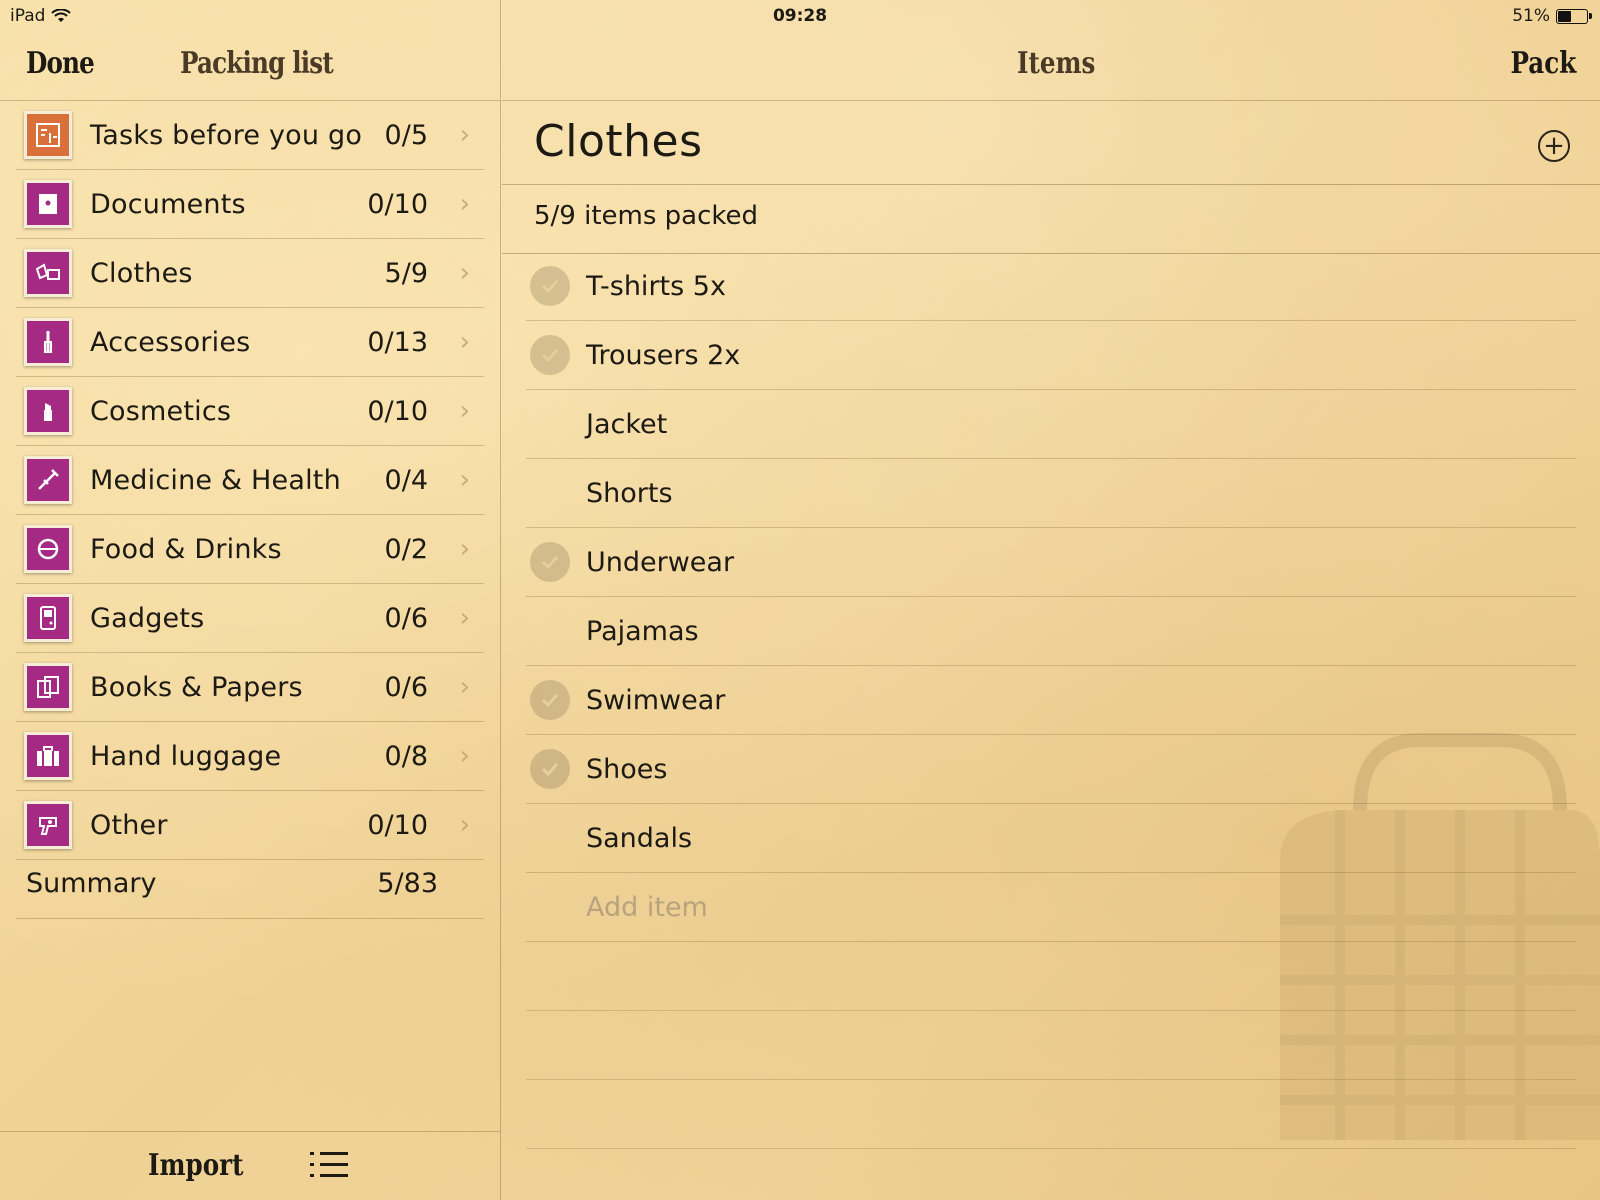  I want to click on item-label: Shoes, so click(627, 769).